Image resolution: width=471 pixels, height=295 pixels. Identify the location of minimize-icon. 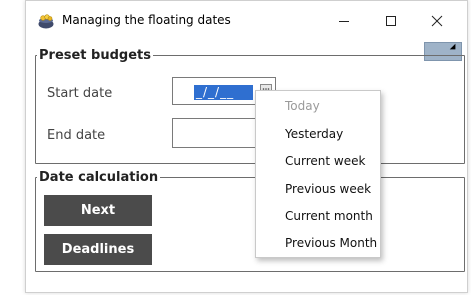
(344, 21).